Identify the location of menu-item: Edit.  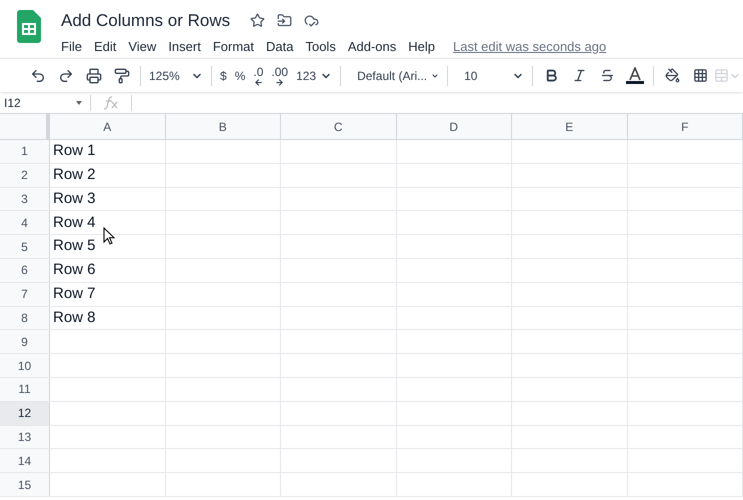
(105, 46).